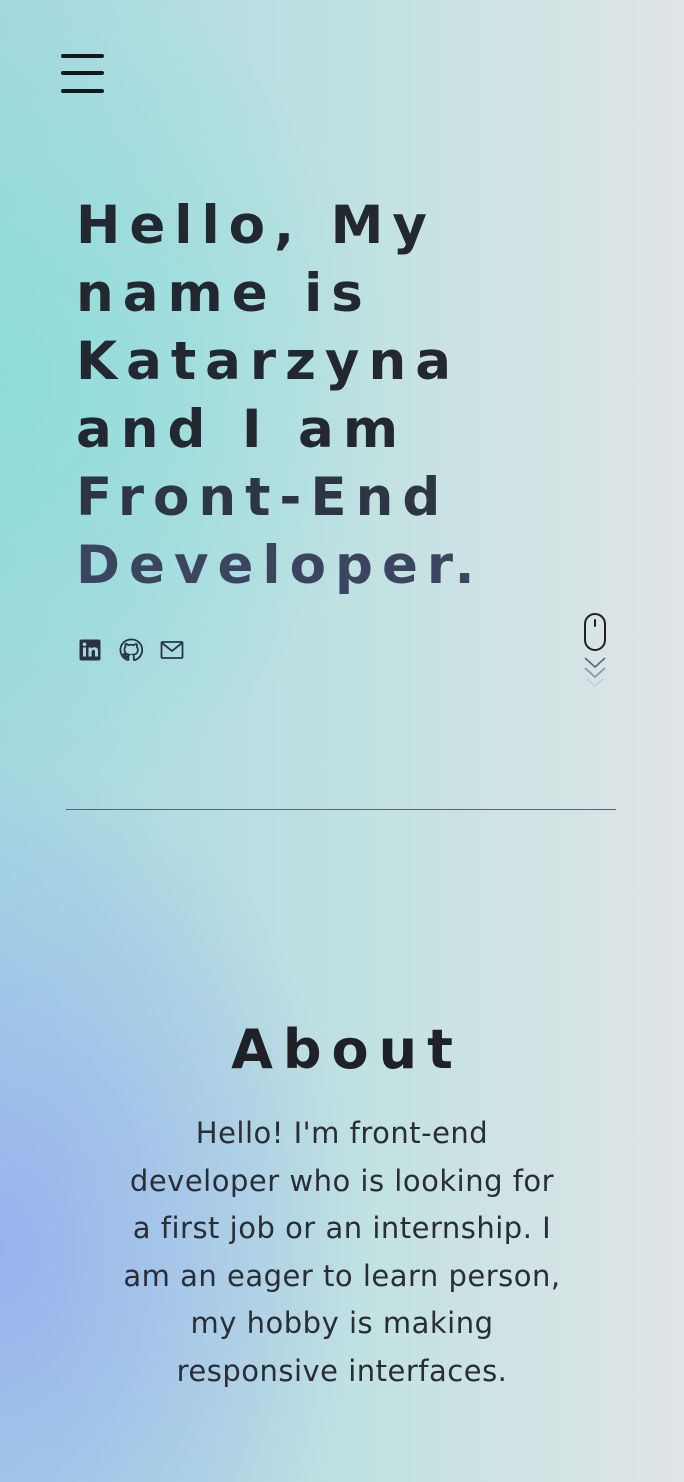 This screenshot has height=1482, width=684. What do you see at coordinates (342, 1180) in the screenshot?
I see `about-text-line: developer who is looking for` at bounding box center [342, 1180].